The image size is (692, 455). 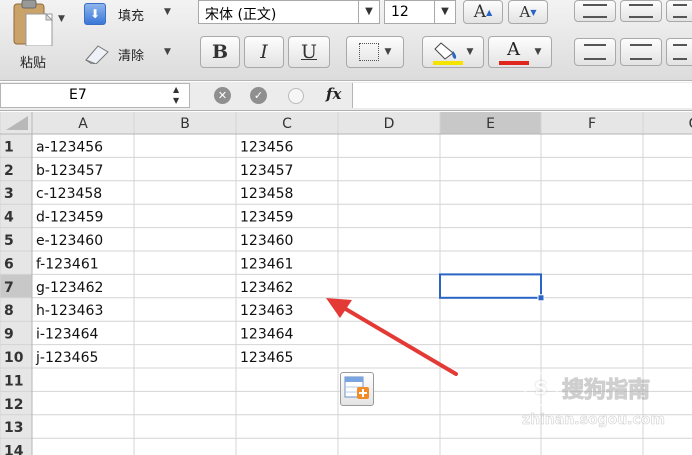 I want to click on insert-function-button: fx, so click(x=333, y=94).